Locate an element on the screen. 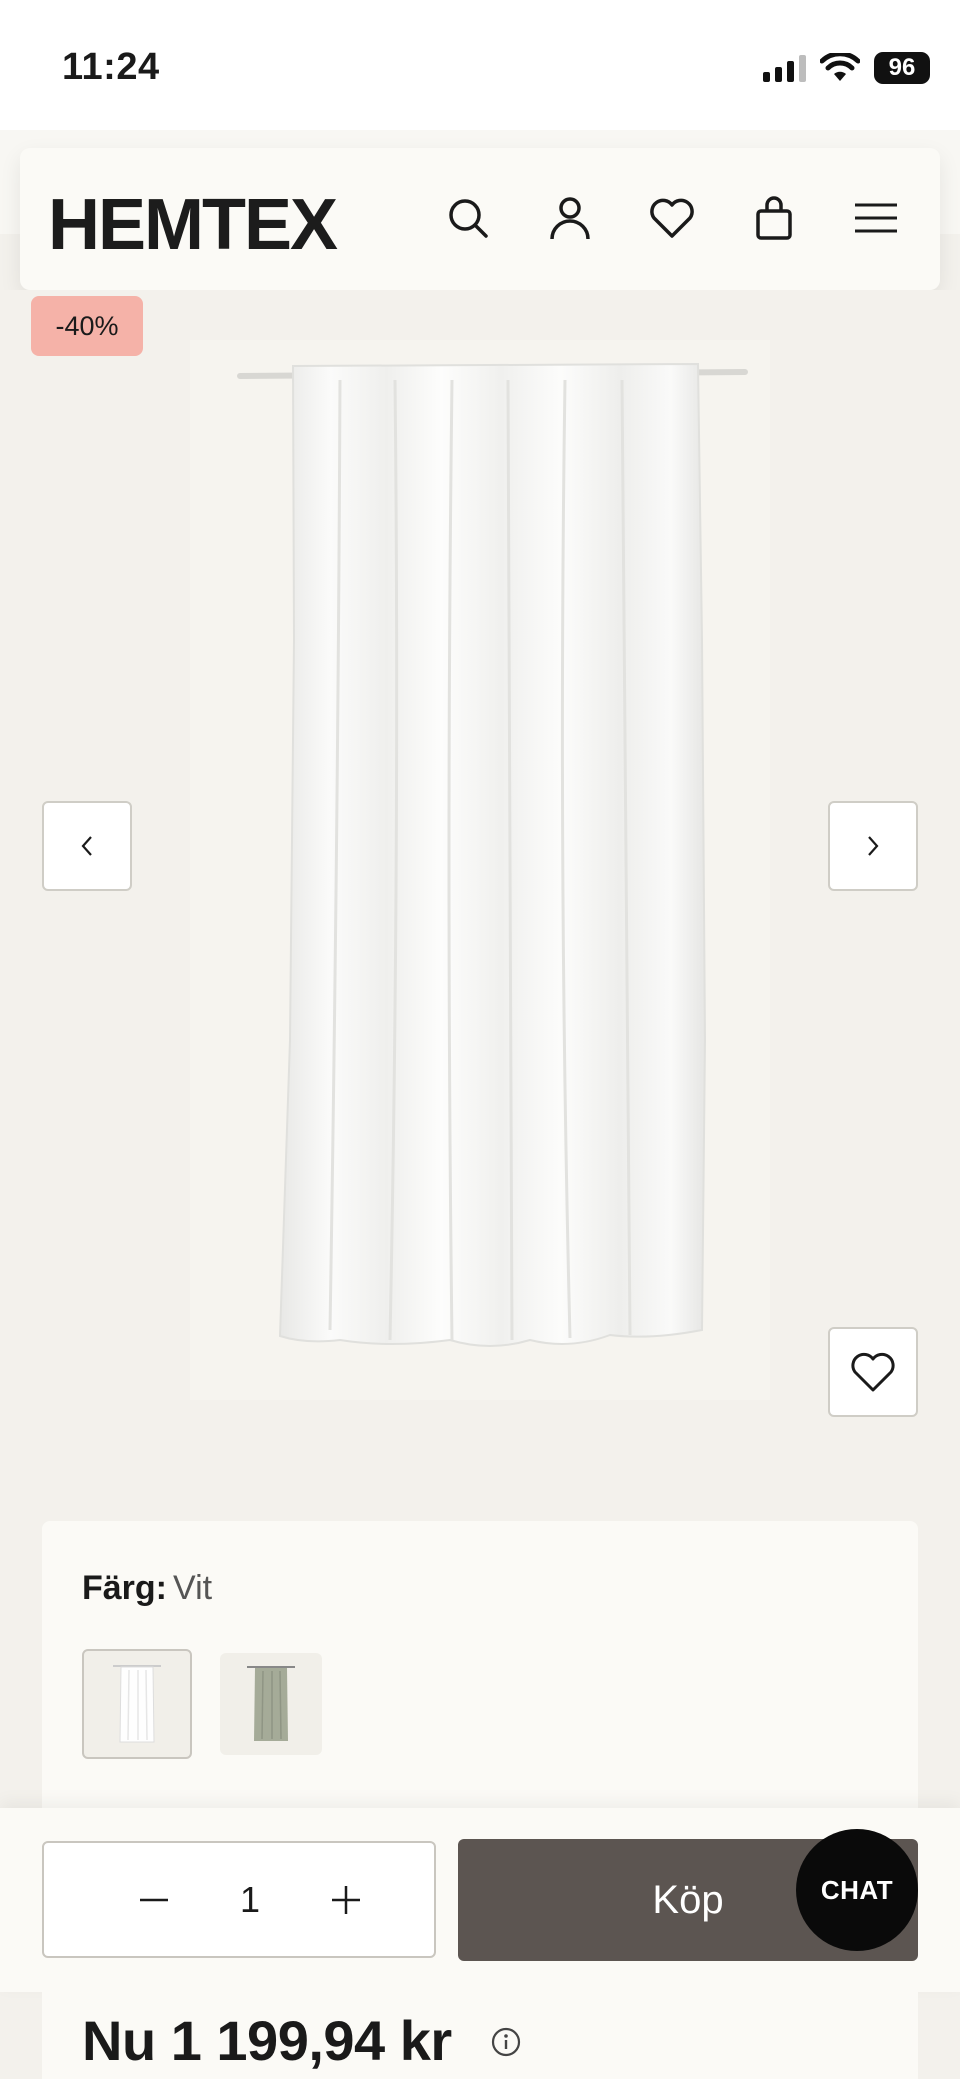 This screenshot has width=960, height=2079. menu-icon is located at coordinates (876, 218).